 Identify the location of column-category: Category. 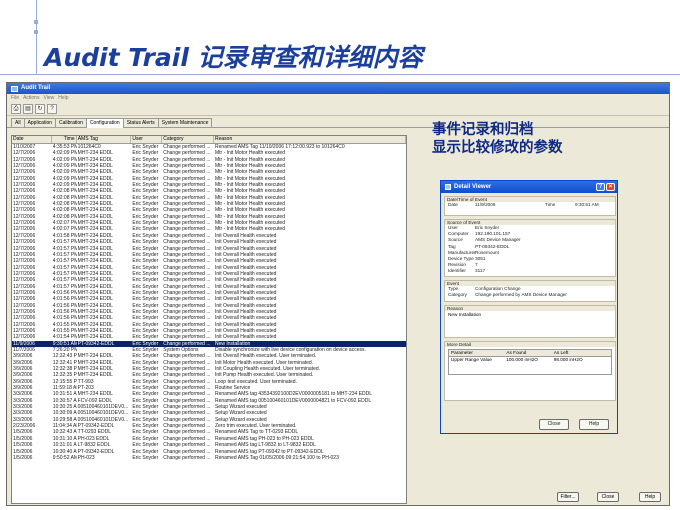
(188, 139).